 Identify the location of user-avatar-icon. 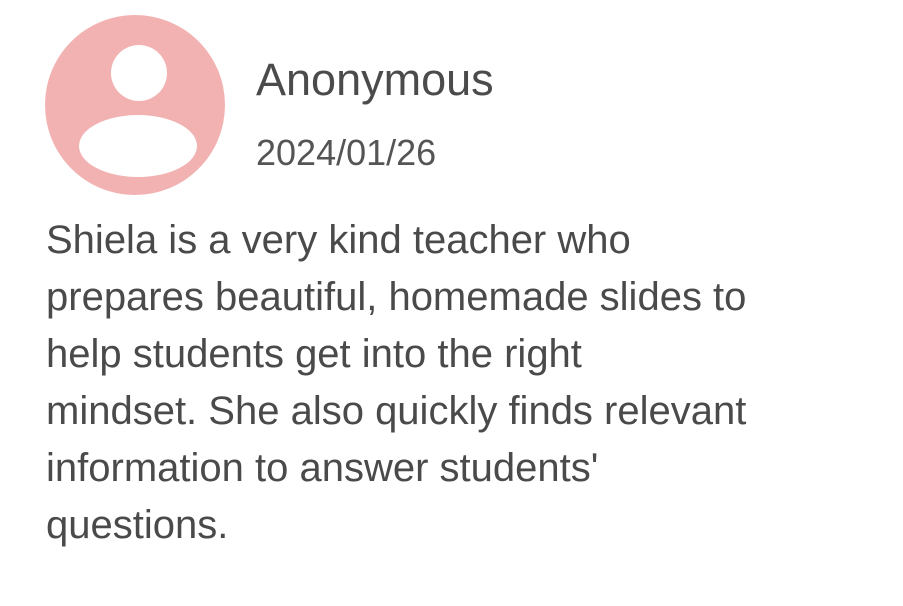
(135, 105).